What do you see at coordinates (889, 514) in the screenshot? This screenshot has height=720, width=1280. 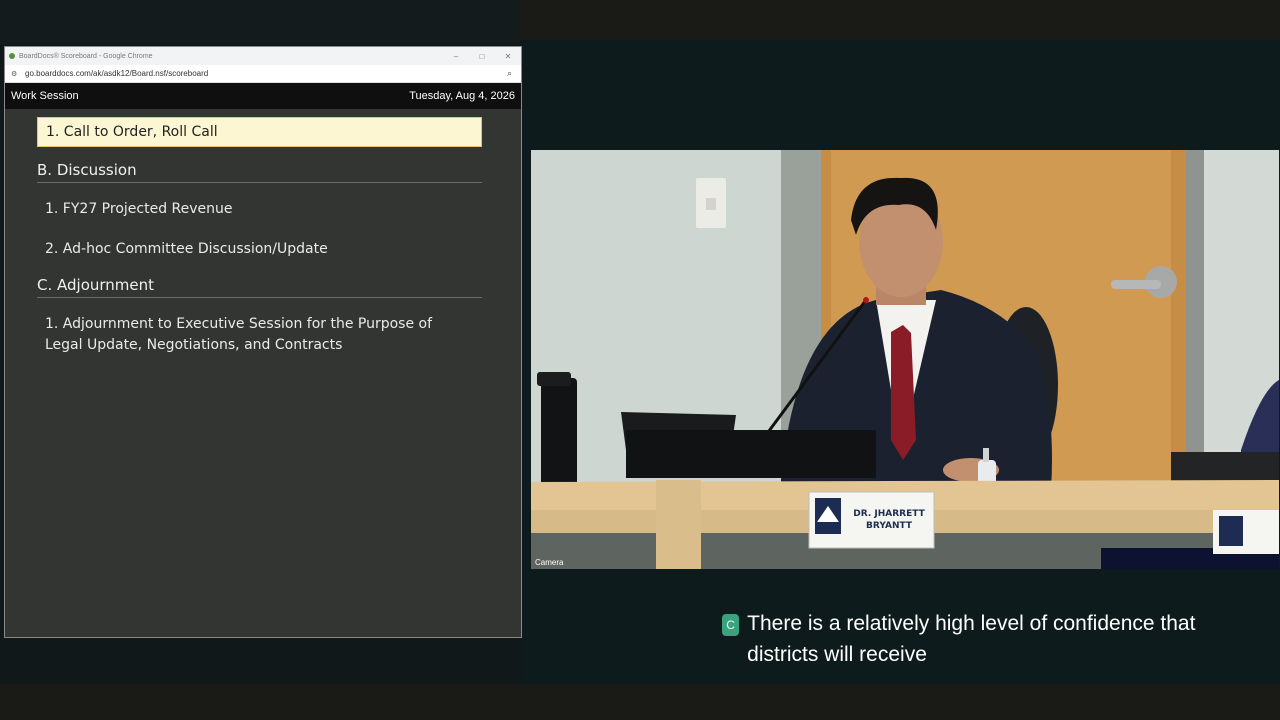 I see `nameplate-line1: DR. JHARRETT` at bounding box center [889, 514].